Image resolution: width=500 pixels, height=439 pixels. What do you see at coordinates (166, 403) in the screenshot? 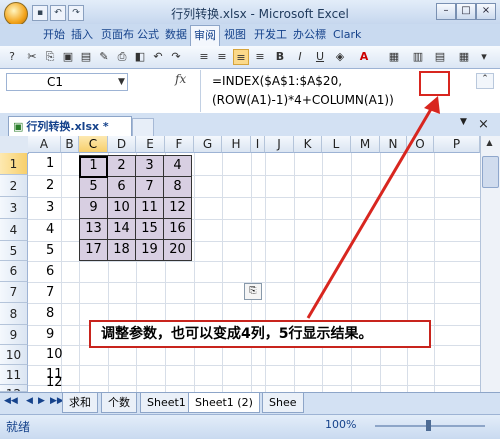
I see `sheet-tab-sheet1: Sheet1` at bounding box center [166, 403].